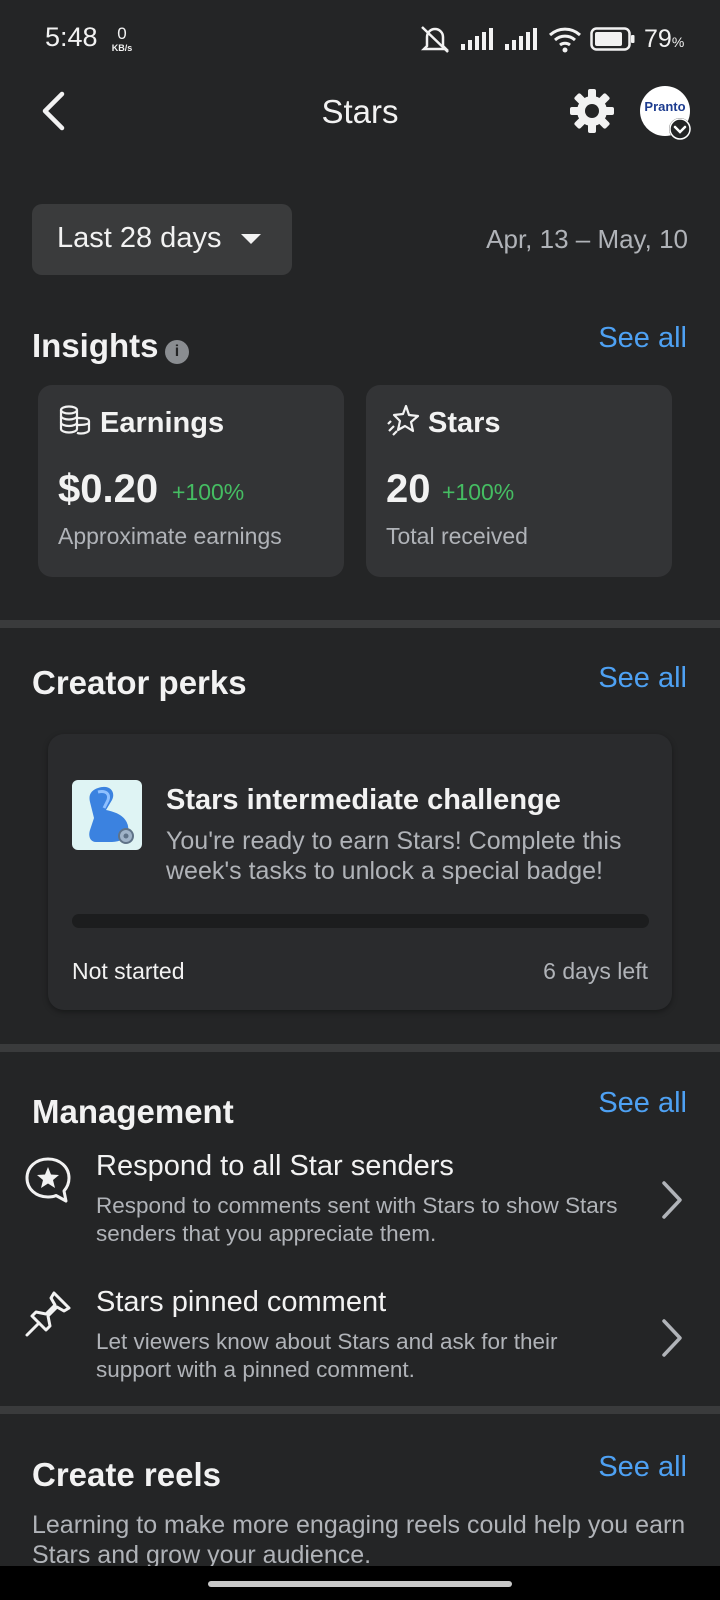  What do you see at coordinates (658, 38) in the screenshot?
I see `battery-percentage-value: 79` at bounding box center [658, 38].